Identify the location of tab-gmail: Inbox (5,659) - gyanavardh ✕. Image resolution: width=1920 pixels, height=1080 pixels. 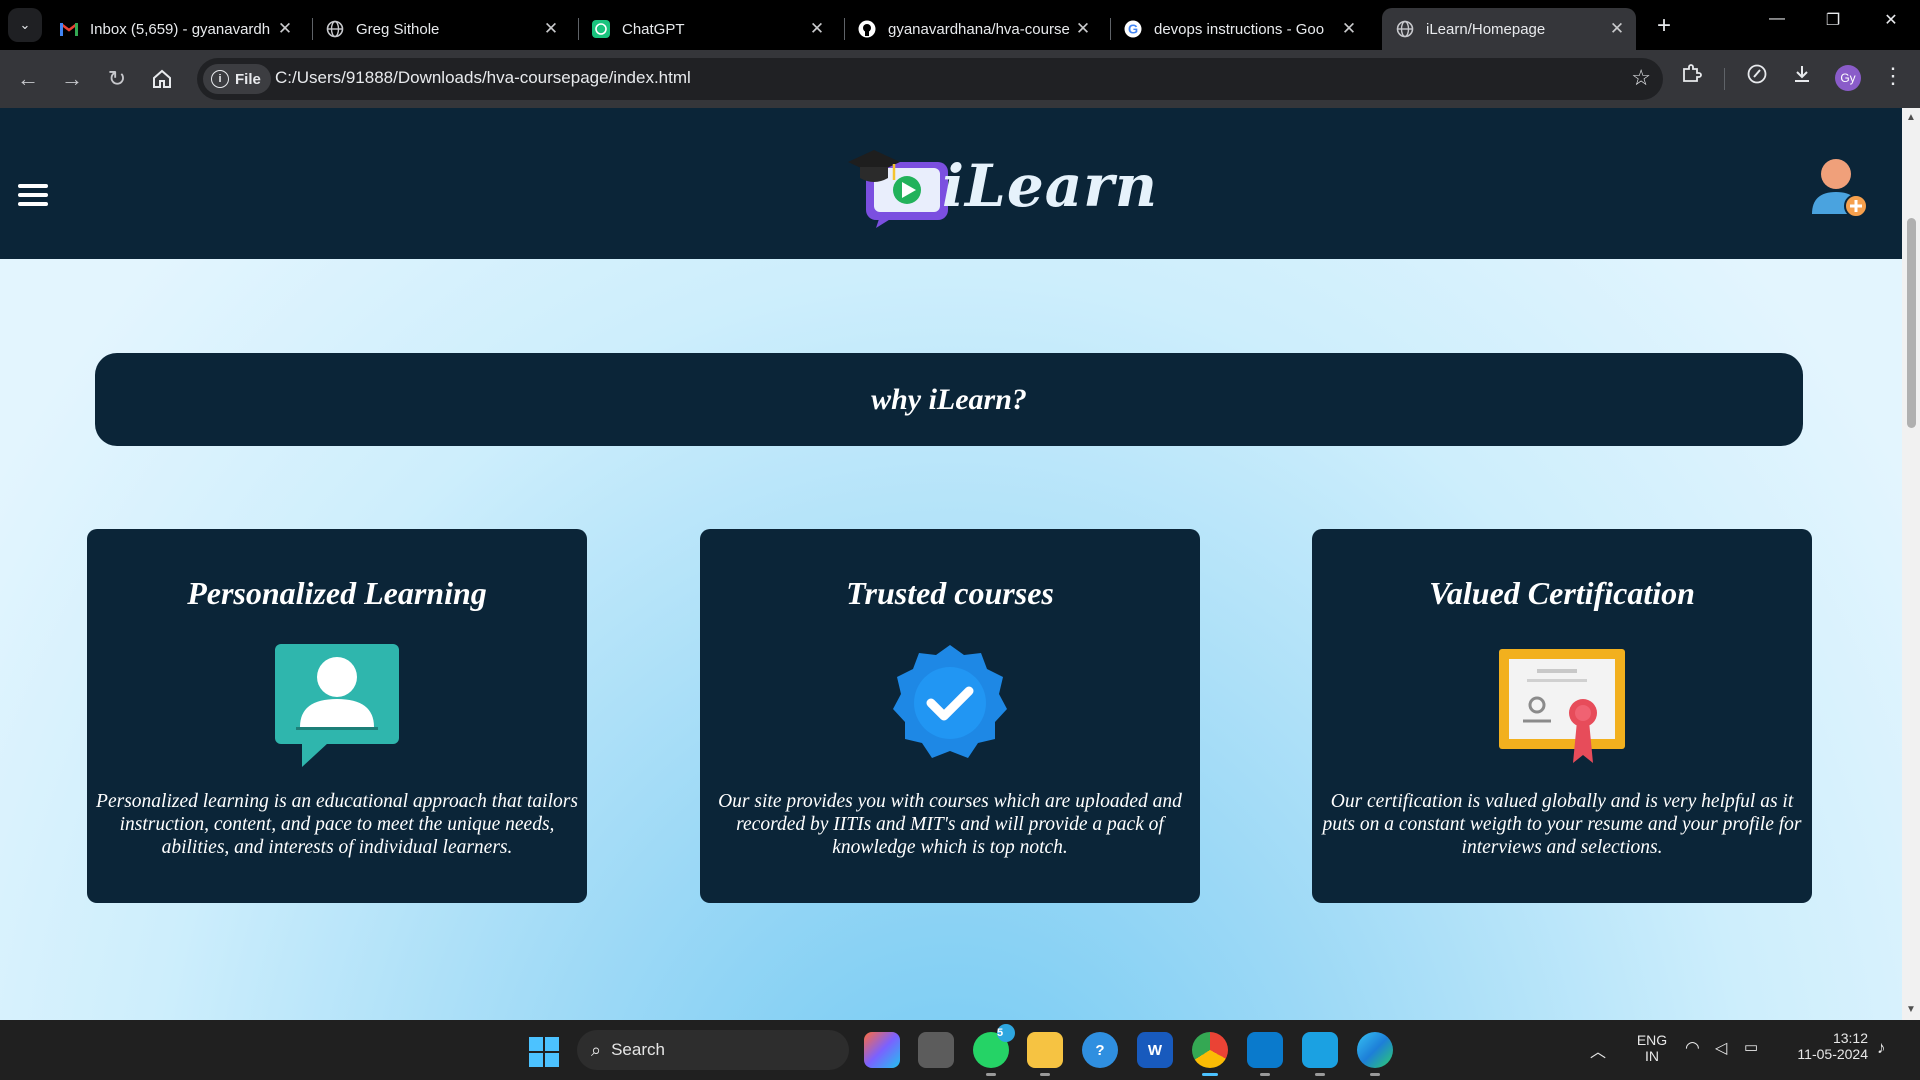
(175, 29).